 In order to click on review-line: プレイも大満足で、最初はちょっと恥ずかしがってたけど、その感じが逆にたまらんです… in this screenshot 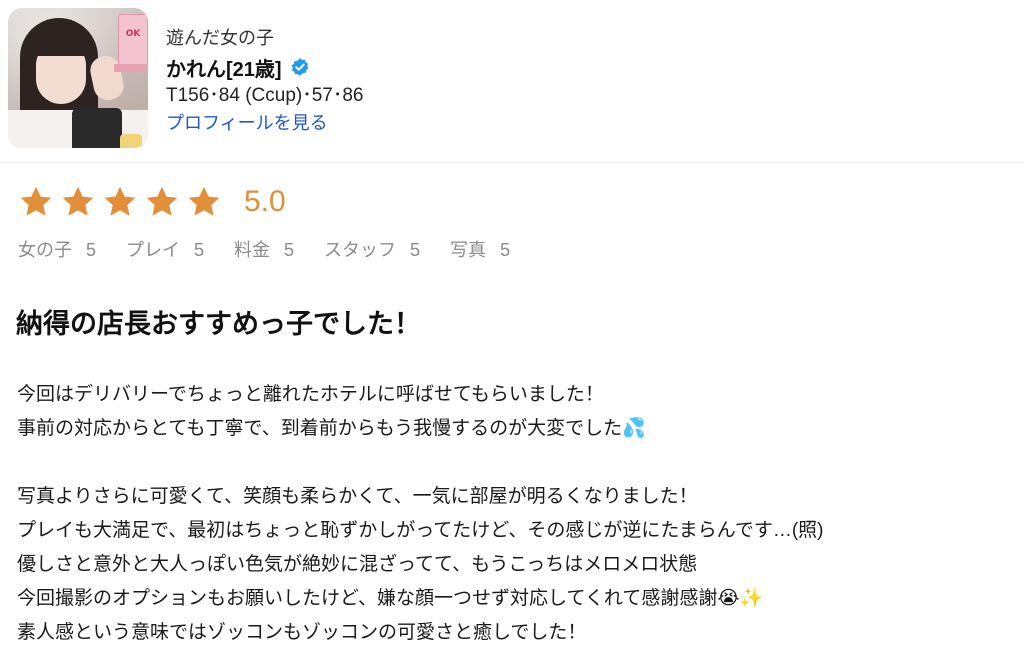, I will do `click(420, 530)`.